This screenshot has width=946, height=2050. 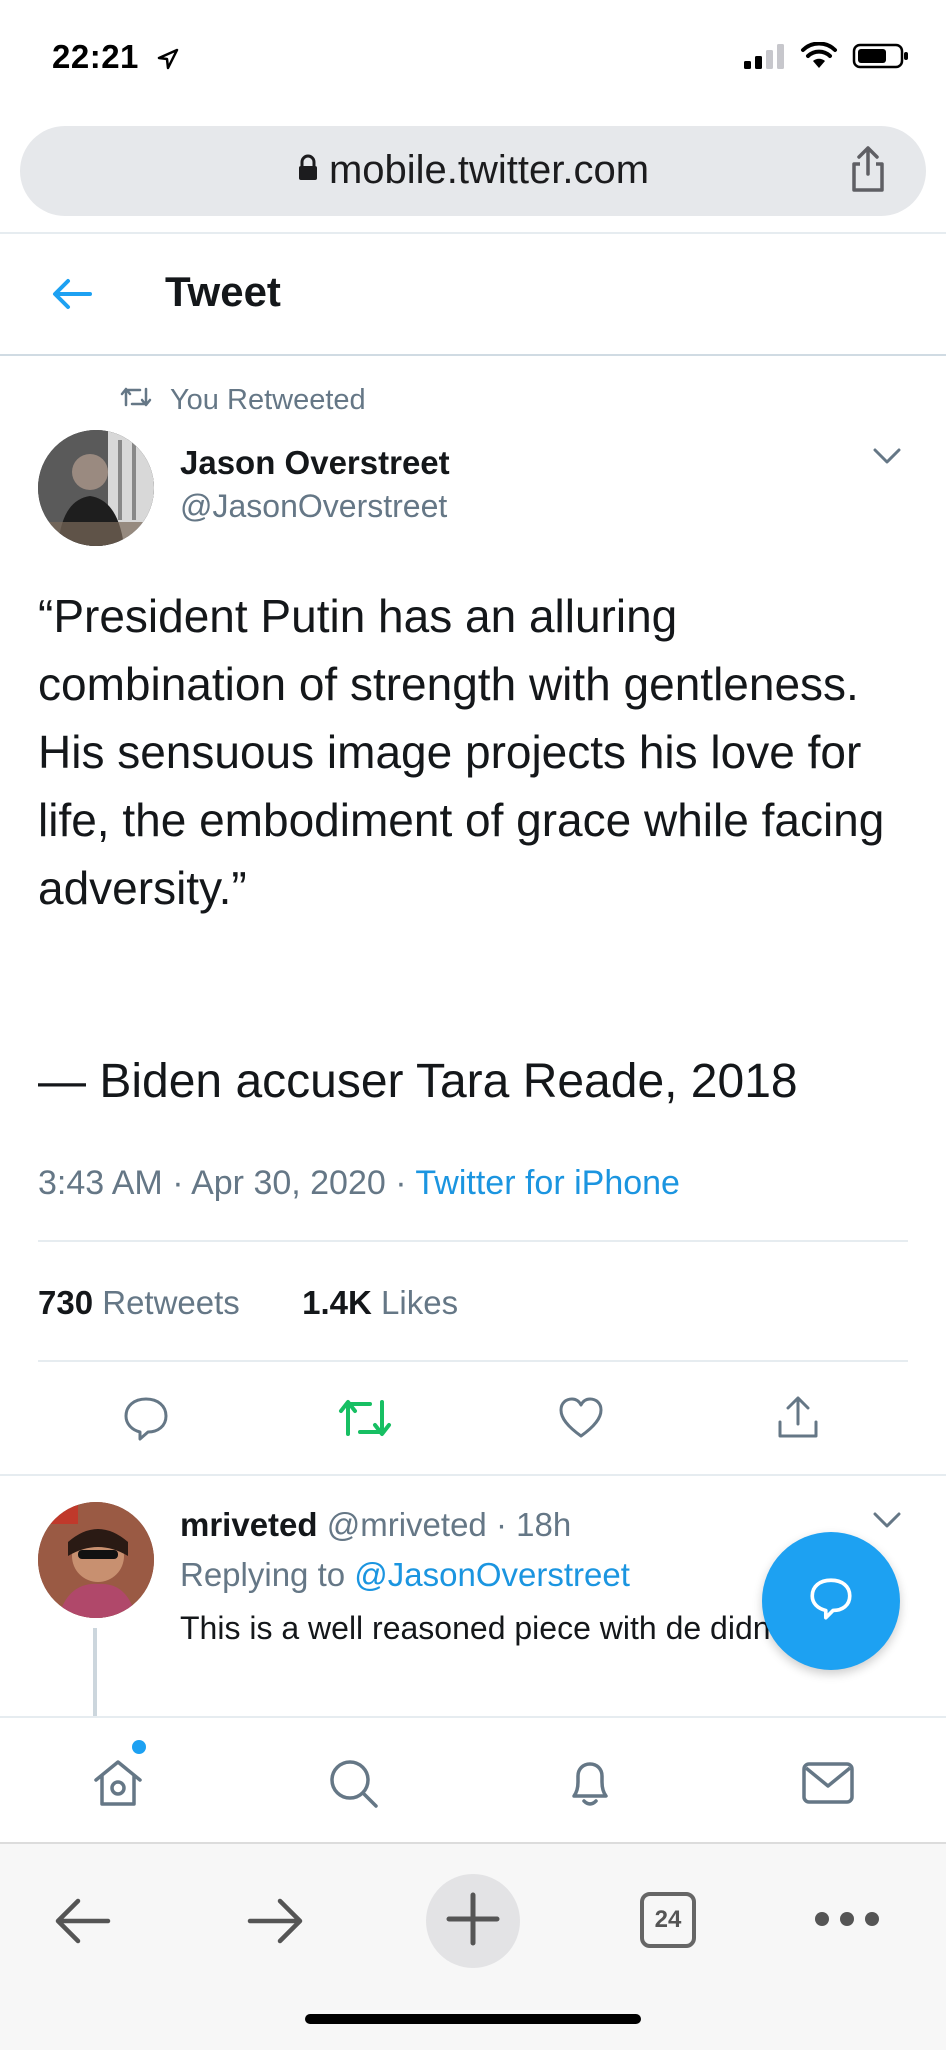 I want to click on wifi-icon, so click(x=819, y=58).